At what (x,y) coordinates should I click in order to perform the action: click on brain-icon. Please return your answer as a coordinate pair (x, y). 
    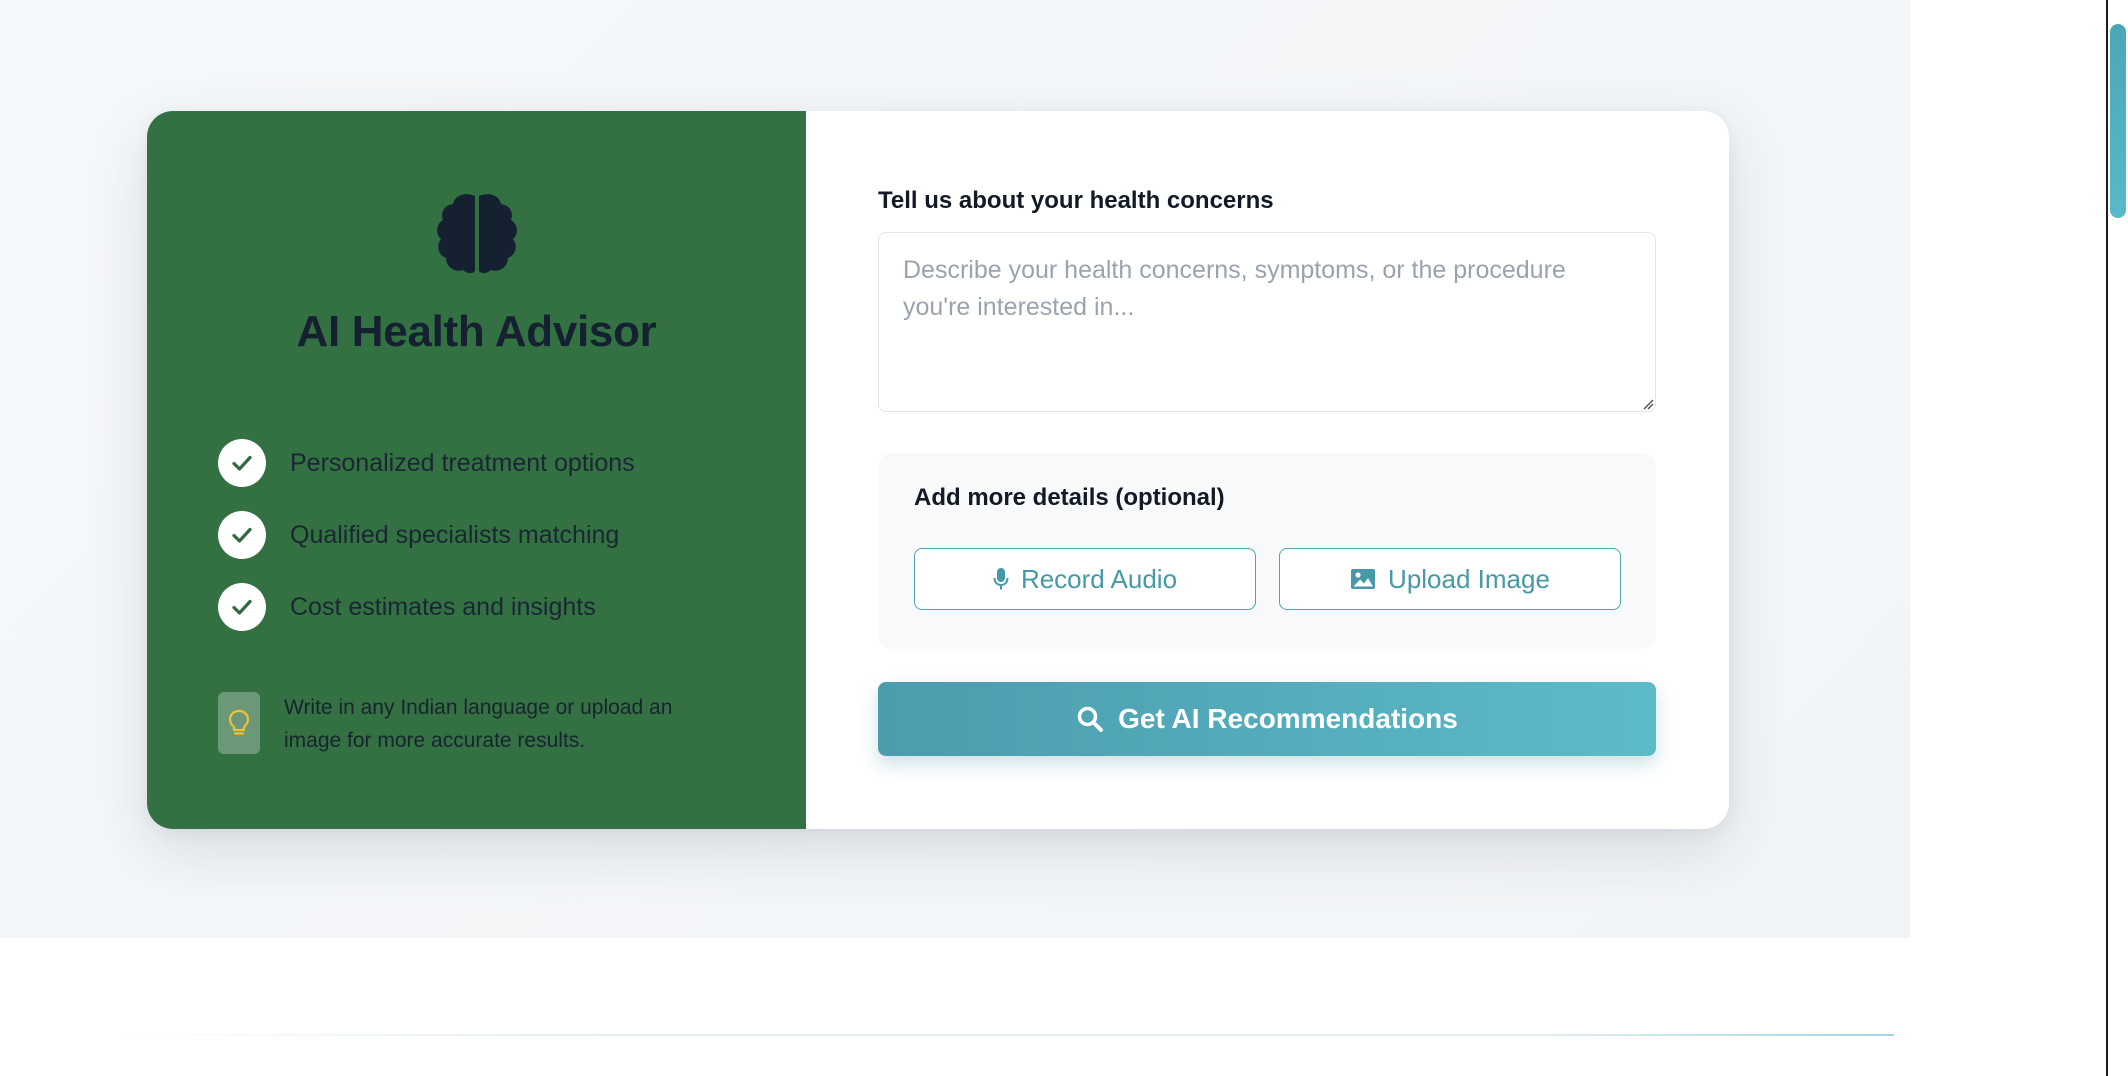
    Looking at the image, I should click on (477, 234).